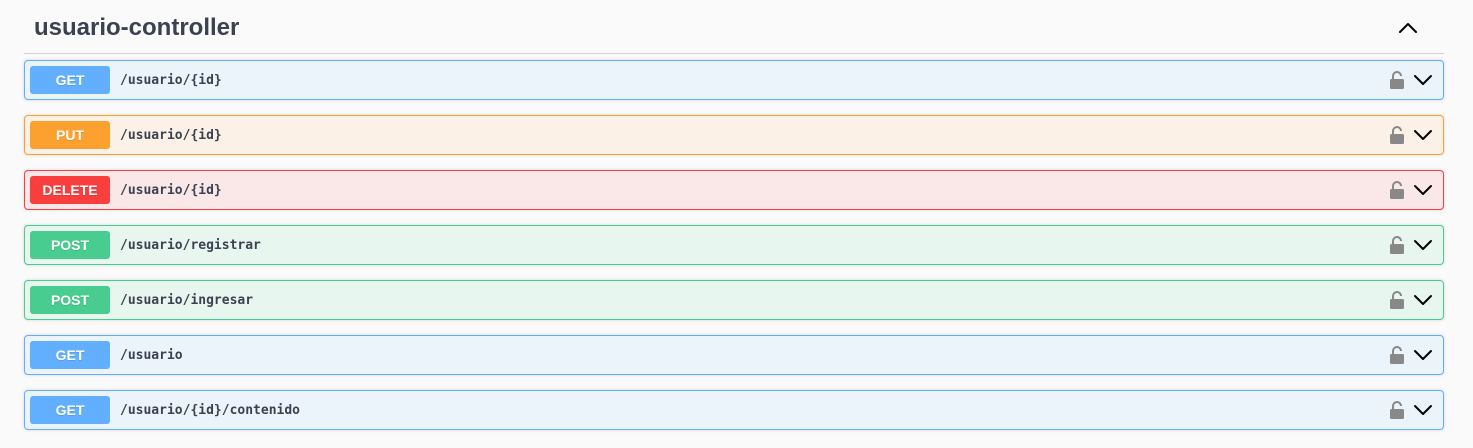  Describe the element at coordinates (734, 355) in the screenshot. I see `operation-get-usuario: GET /usuario` at that location.